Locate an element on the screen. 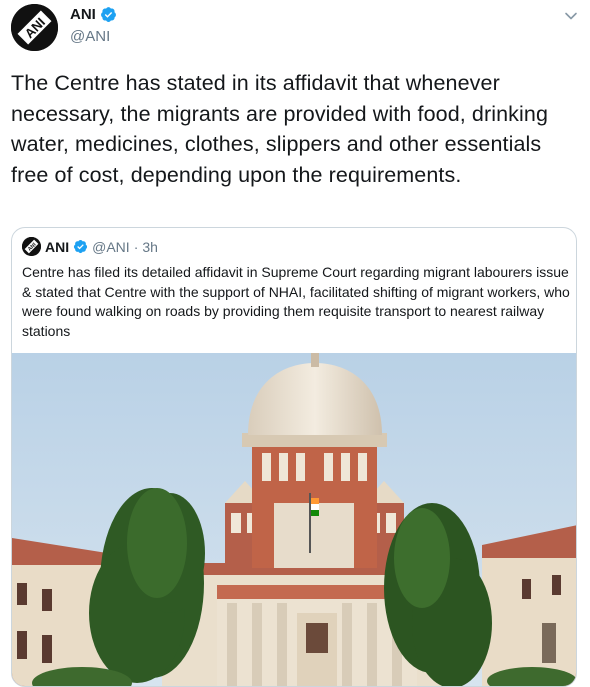 The height and width of the screenshot is (687, 590). quoted-author-row: ANI ANI @ANI · 3h is located at coordinates (90, 246).